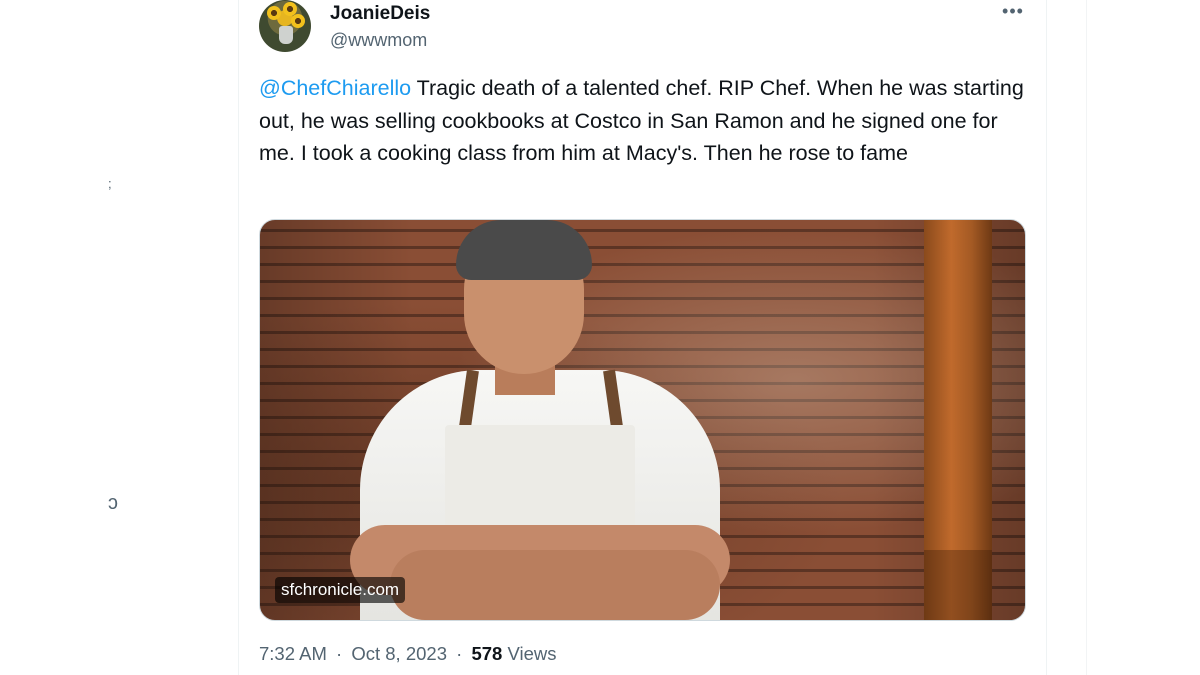 The height and width of the screenshot is (675, 1200). I want to click on tweet-meta: 7:32 AM · Oct 8, 2023 · 578 Views, so click(407, 654).